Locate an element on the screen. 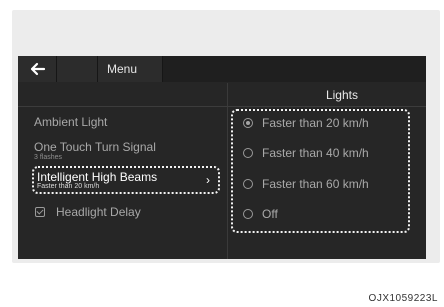  headlight-delay-checkbox is located at coordinates (40, 212).